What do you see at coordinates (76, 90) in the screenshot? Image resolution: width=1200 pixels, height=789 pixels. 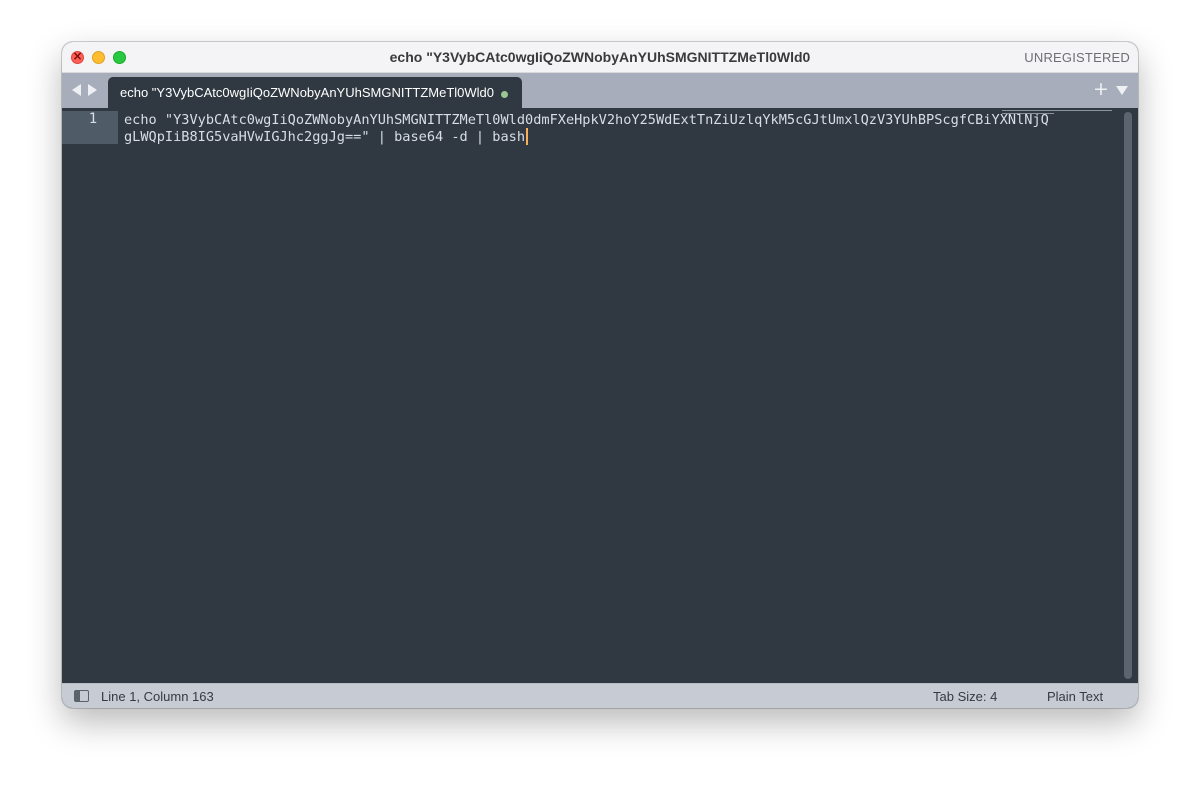 I see `chevron-left-icon` at bounding box center [76, 90].